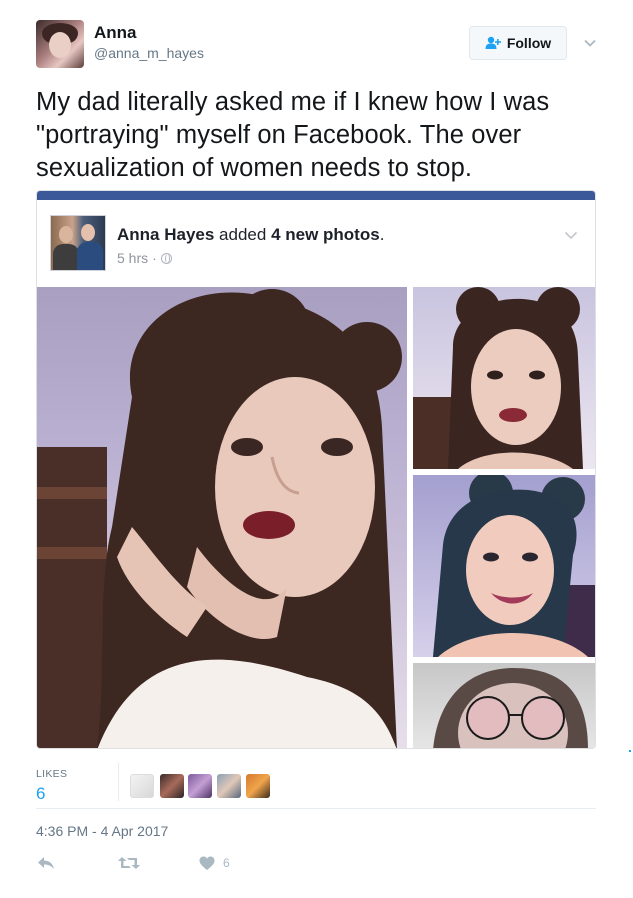 The height and width of the screenshot is (898, 633). I want to click on facebook-post-headline: Anna Hayes added 4 new photos., so click(250, 235).